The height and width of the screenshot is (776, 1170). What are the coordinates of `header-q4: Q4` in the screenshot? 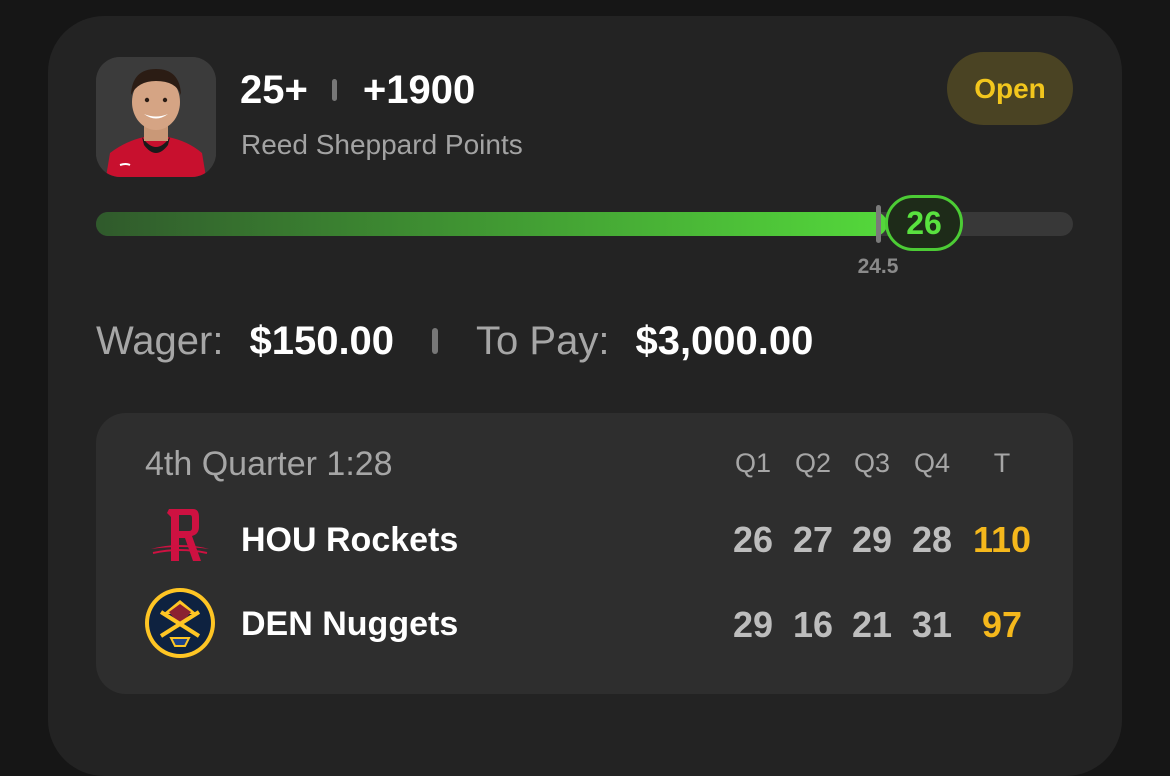 It's located at (932, 463).